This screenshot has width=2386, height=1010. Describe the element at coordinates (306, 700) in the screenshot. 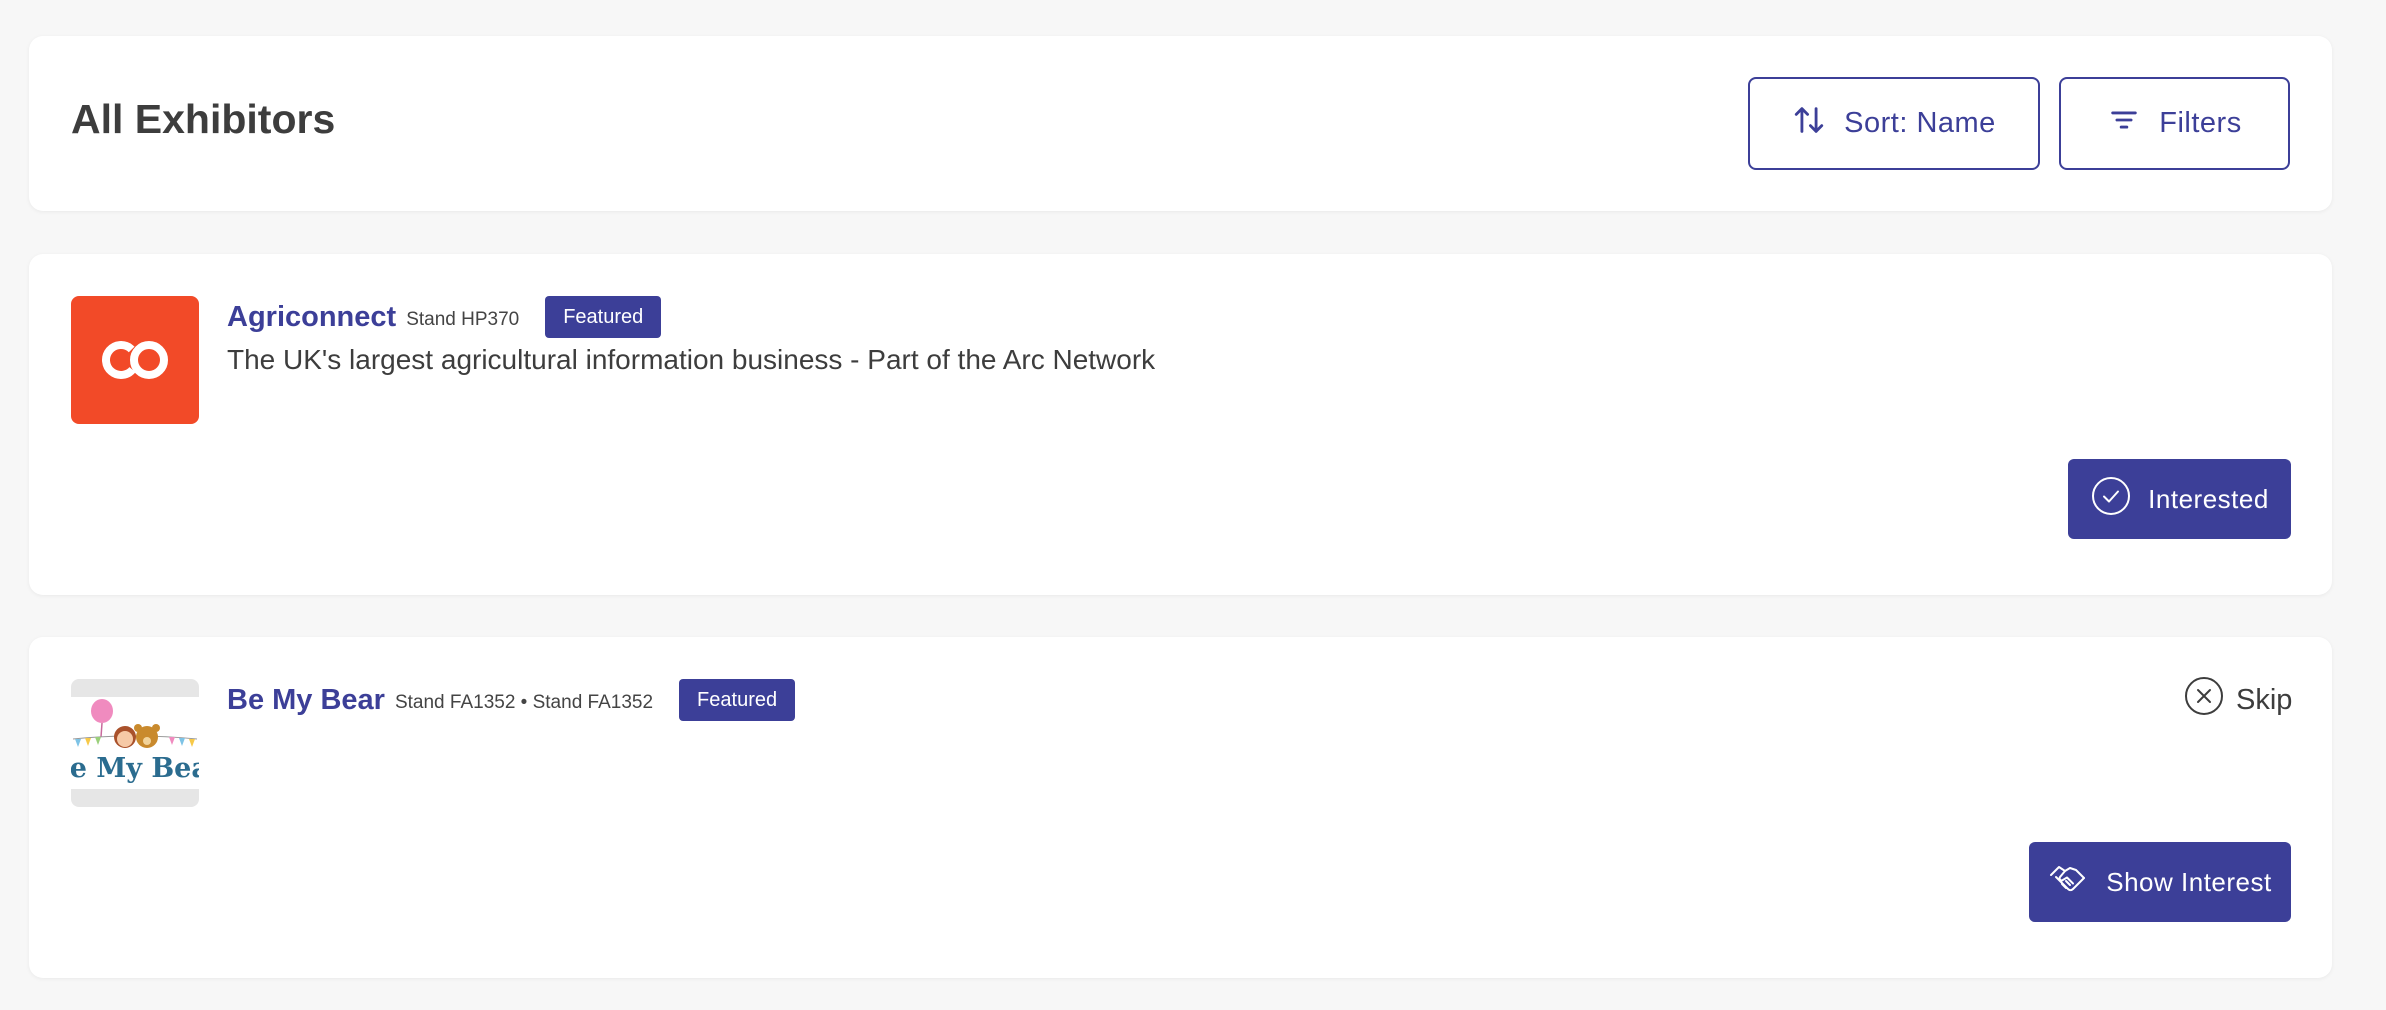

I see `exhibitor-name: Be My Bear` at that location.